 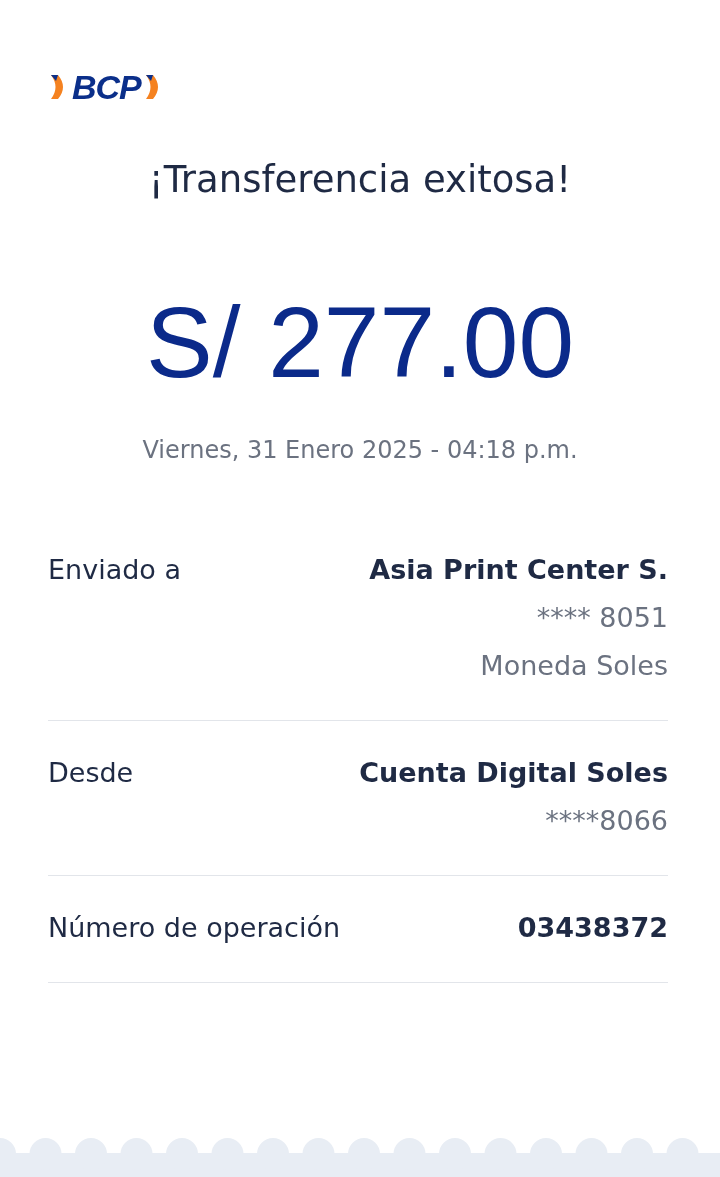 I want to click on detail-value: Moneda Soles, so click(x=574, y=665).